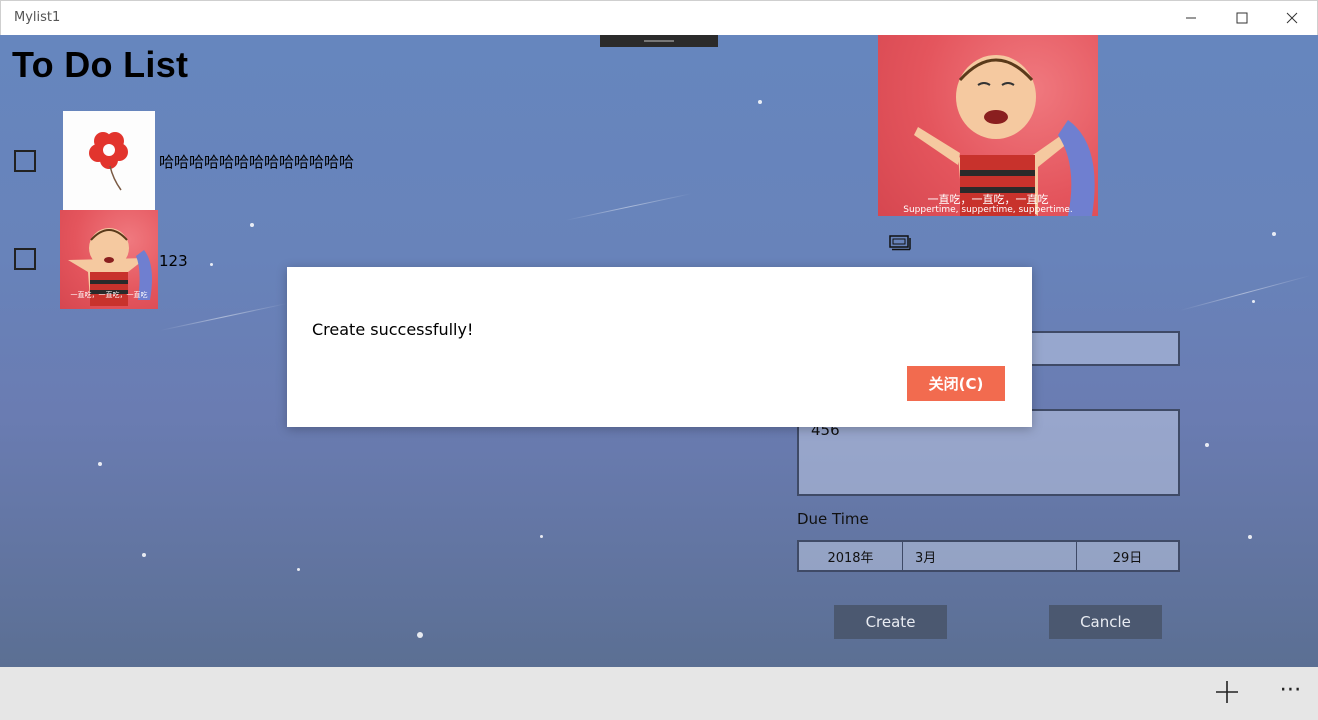 Image resolution: width=1318 pixels, height=720 pixels. What do you see at coordinates (659, 41) in the screenshot?
I see `drag-handle` at bounding box center [659, 41].